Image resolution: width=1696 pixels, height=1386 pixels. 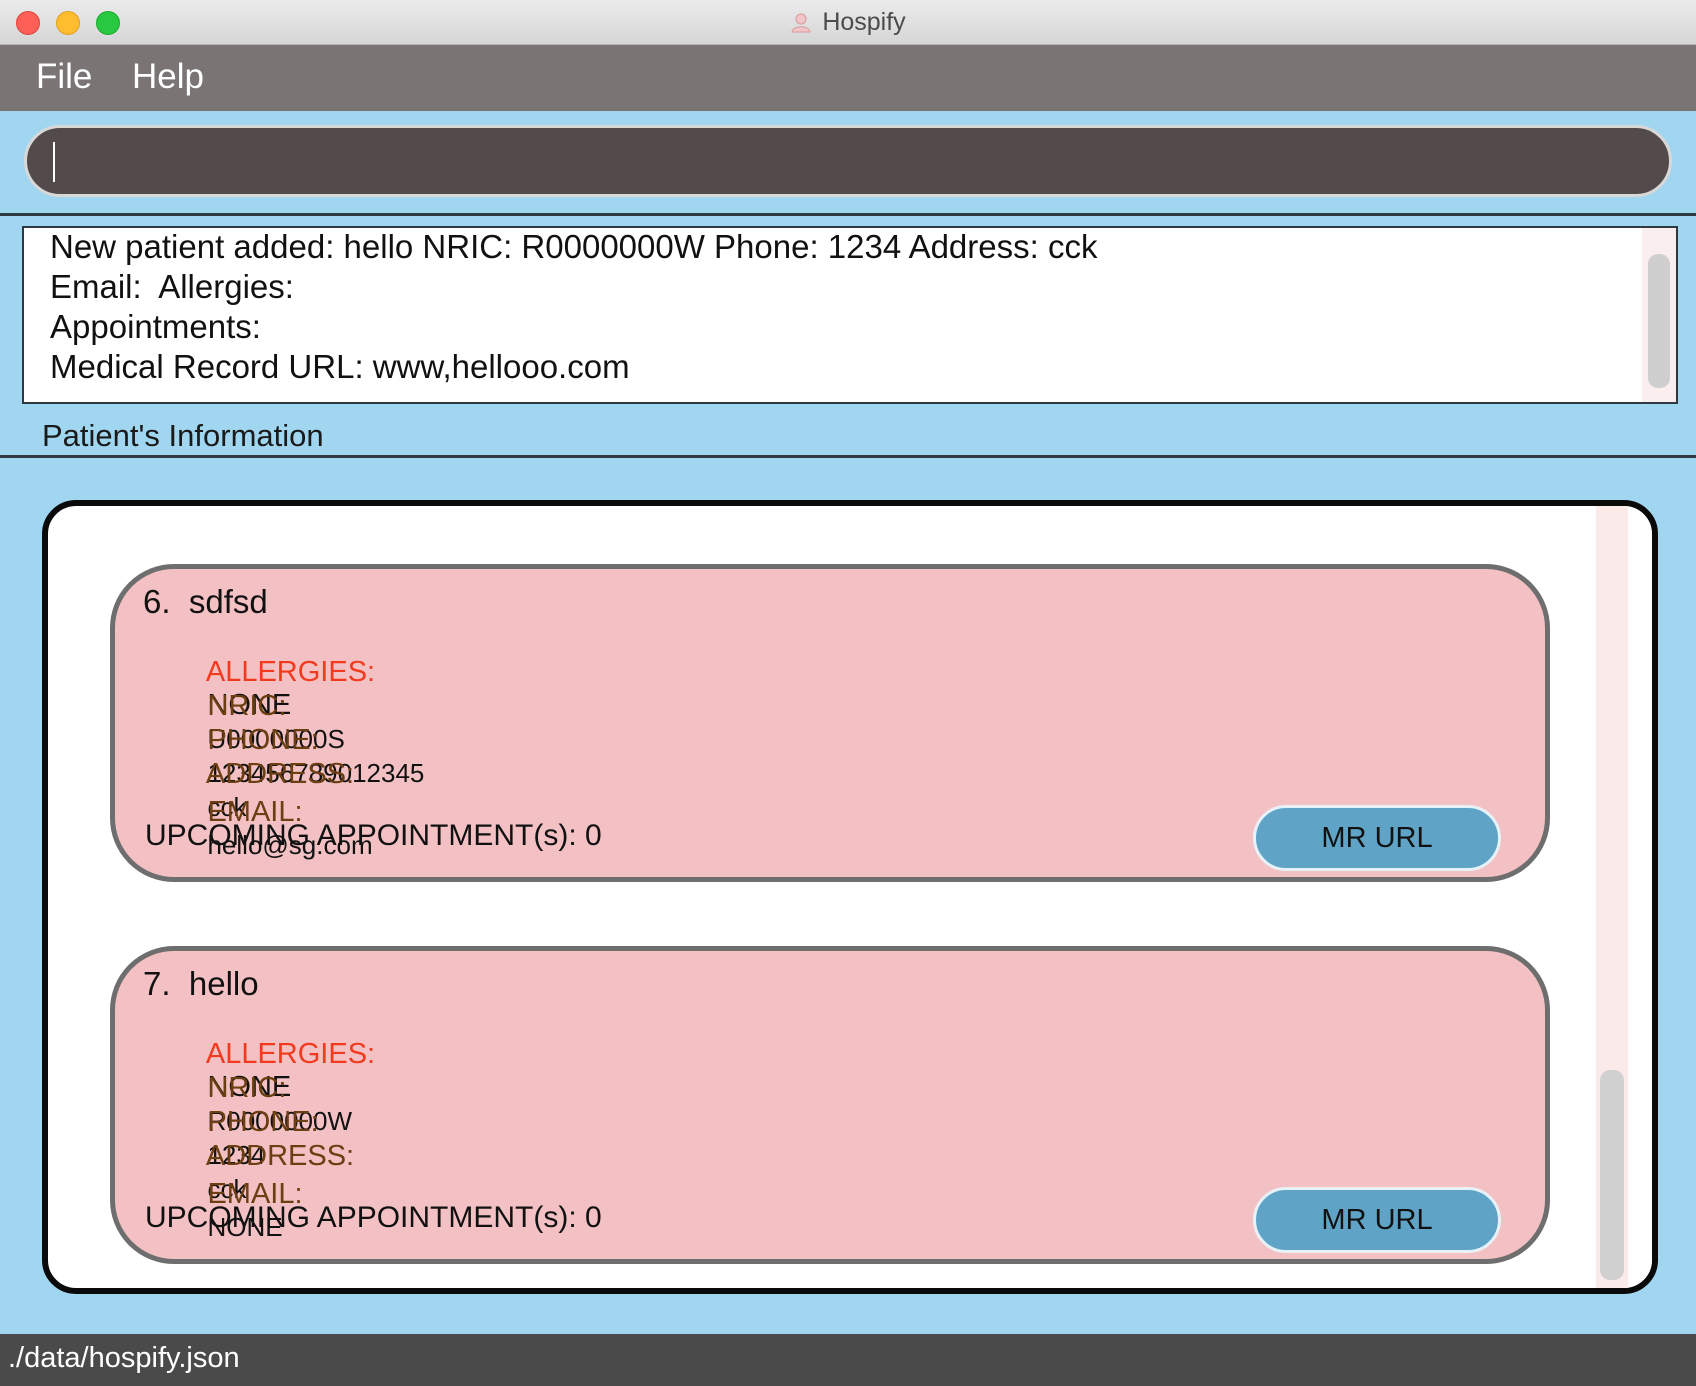 I want to click on title-bar: Hospify, so click(x=848, y=22).